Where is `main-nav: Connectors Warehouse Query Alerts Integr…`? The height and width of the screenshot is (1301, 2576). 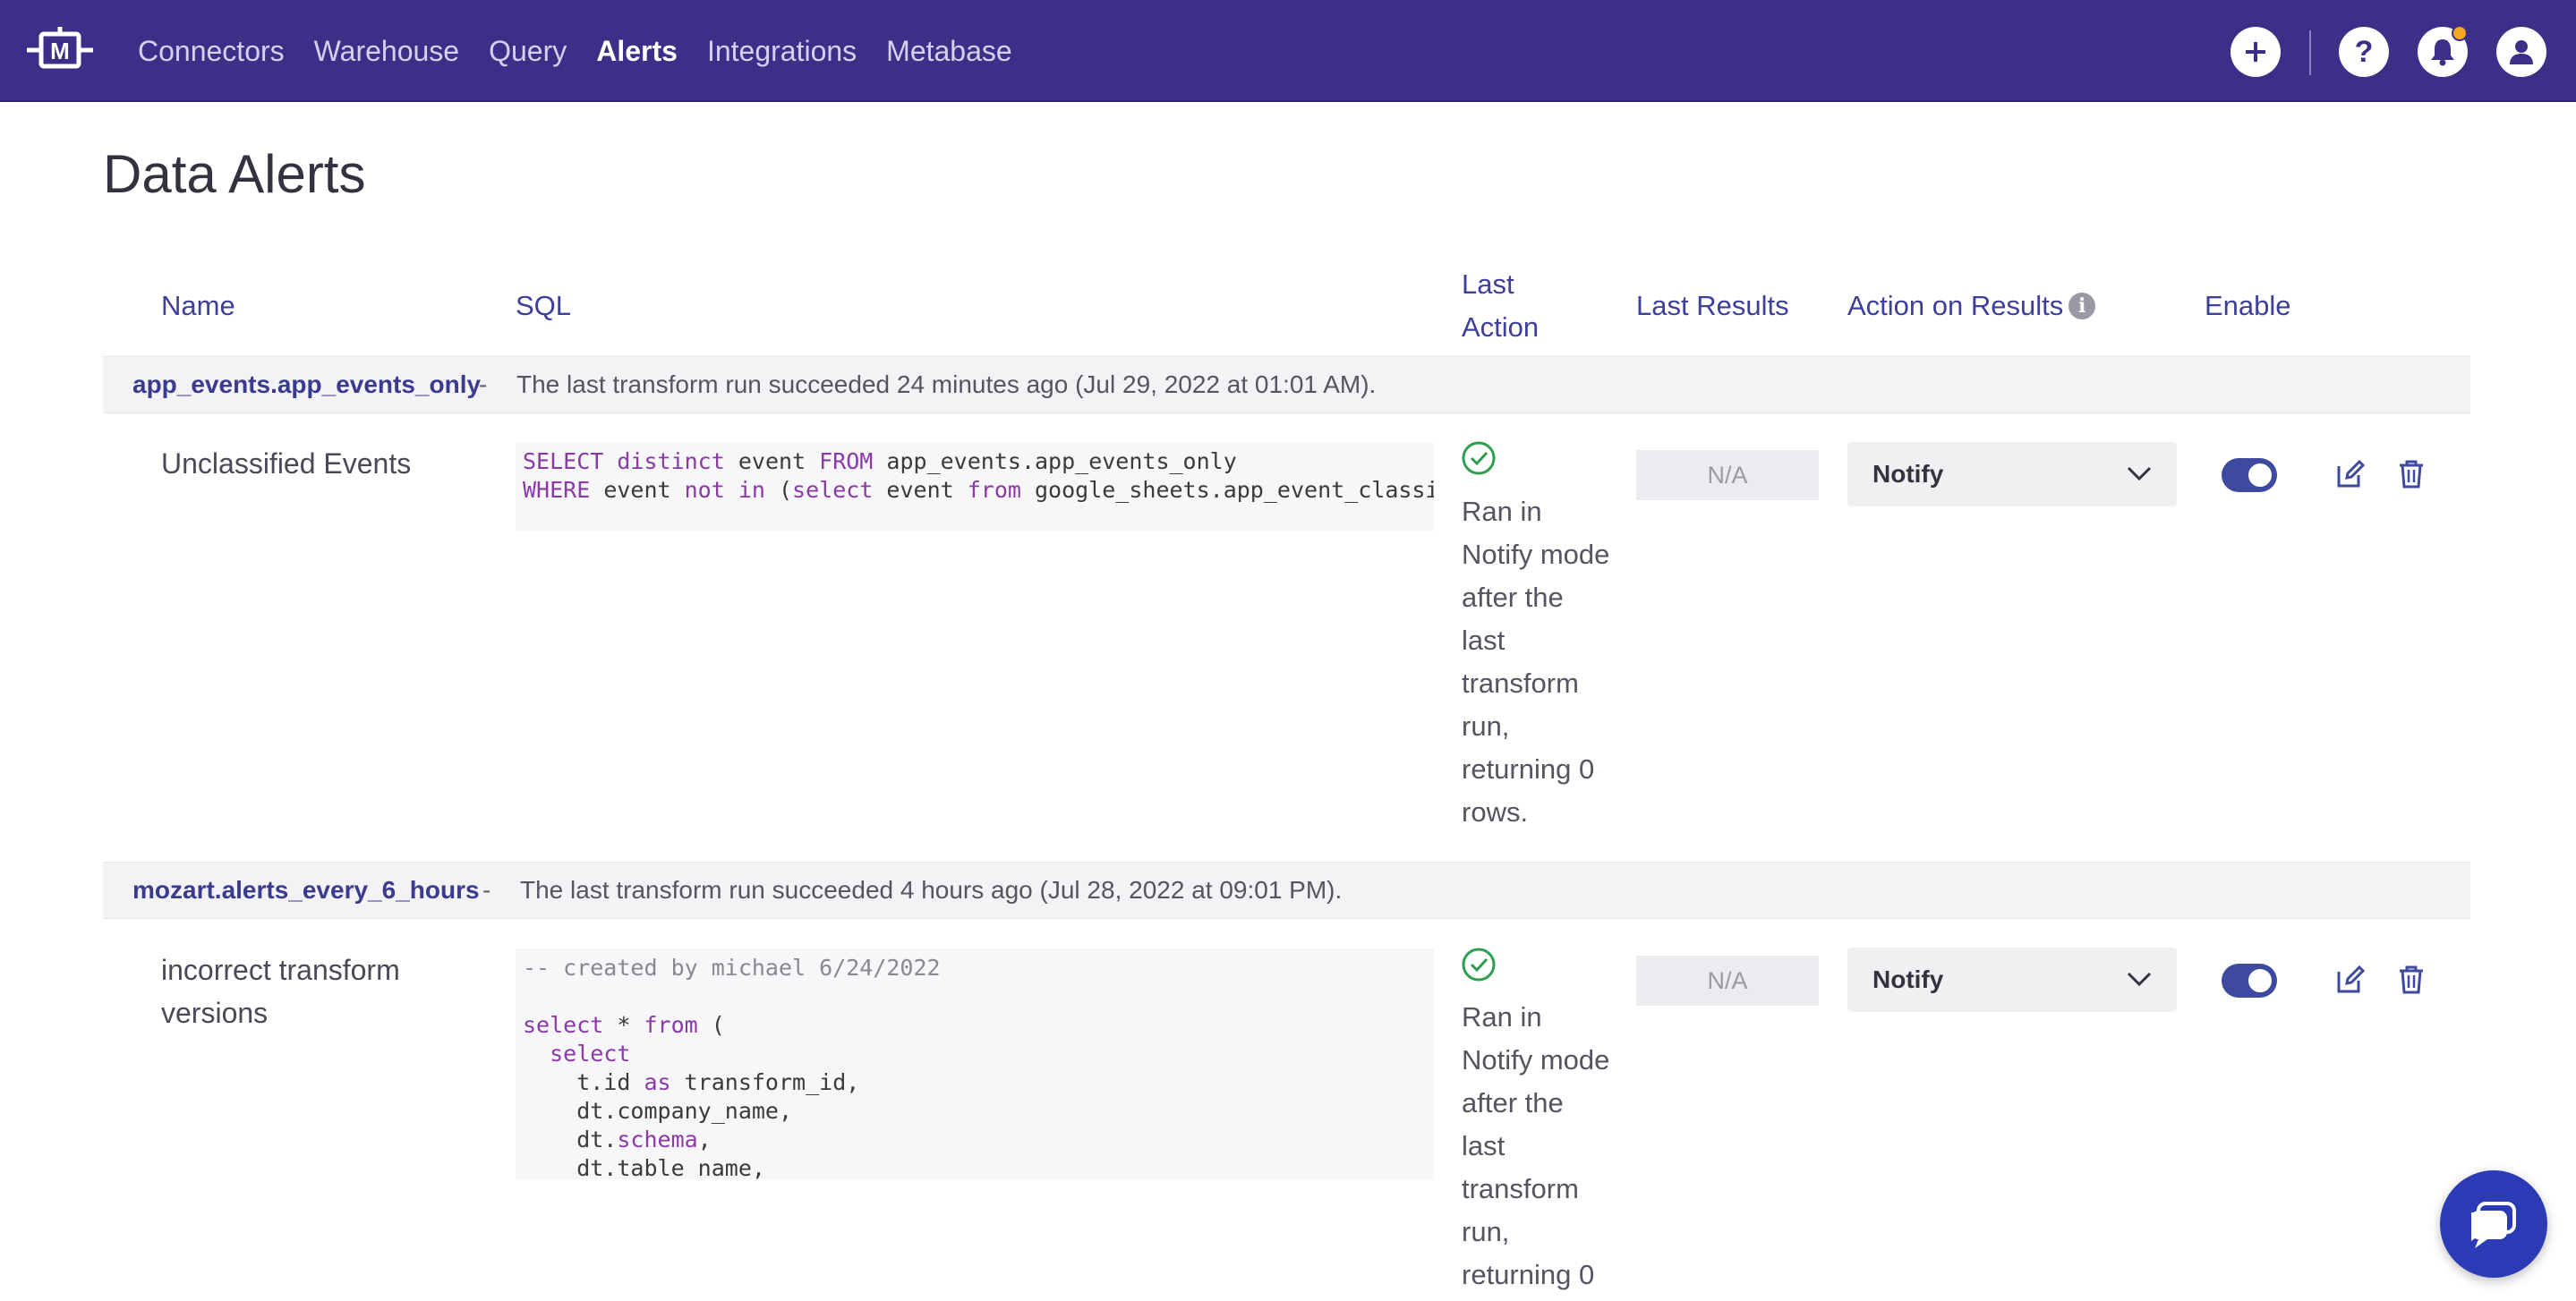
main-nav: Connectors Warehouse Query Alerts Integr… is located at coordinates (590, 51).